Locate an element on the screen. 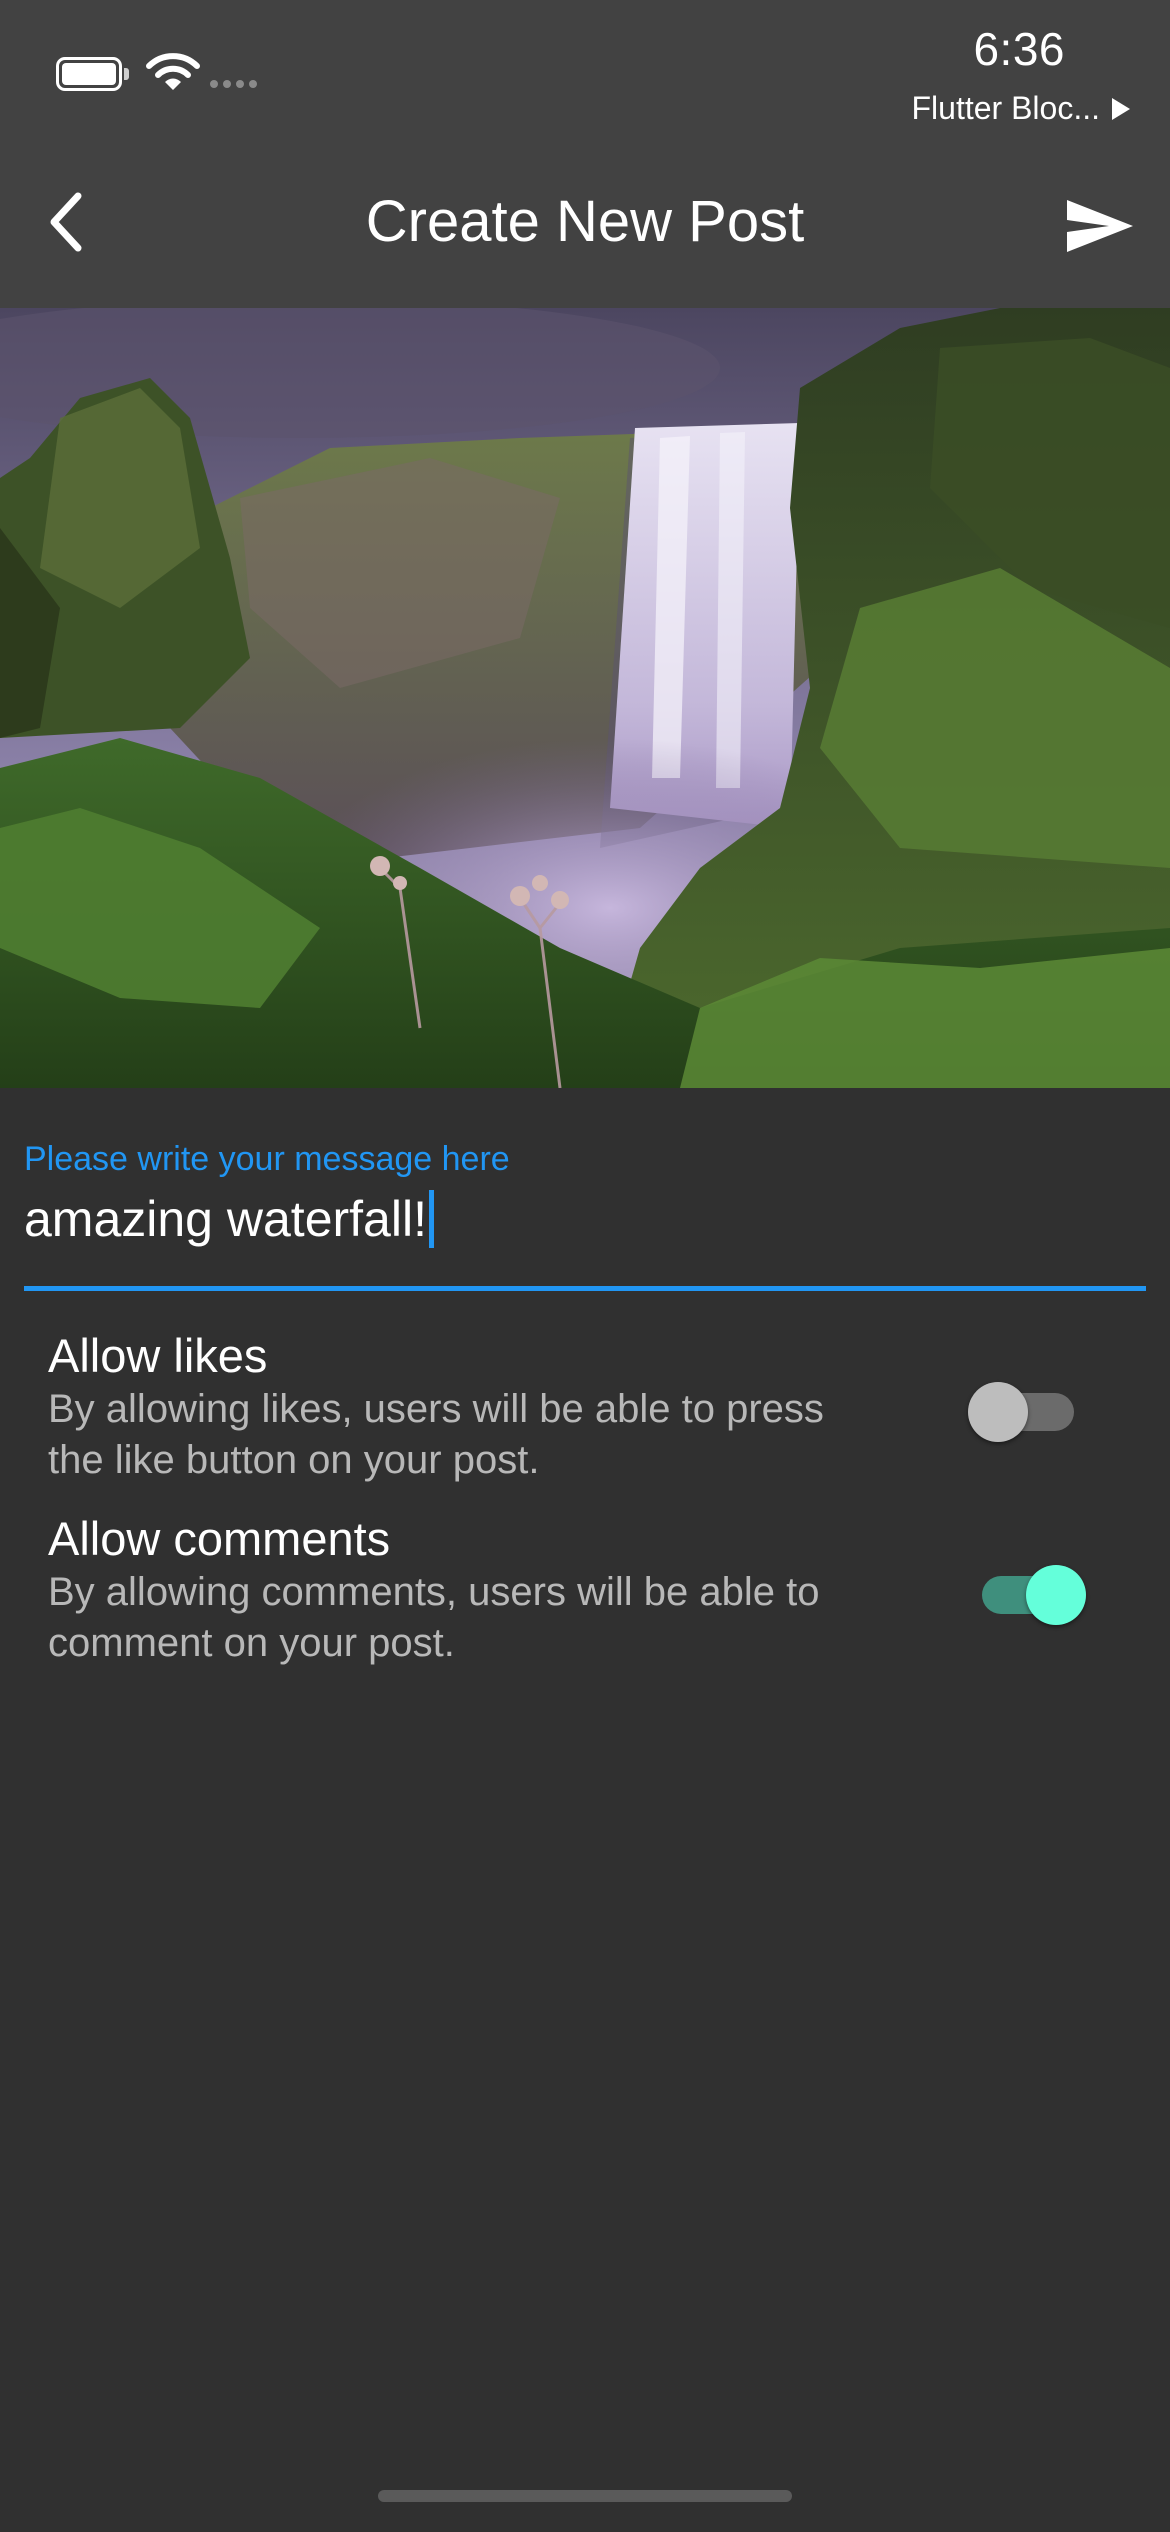 The height and width of the screenshot is (2532, 1170). wifi-icon is located at coordinates (173, 71).